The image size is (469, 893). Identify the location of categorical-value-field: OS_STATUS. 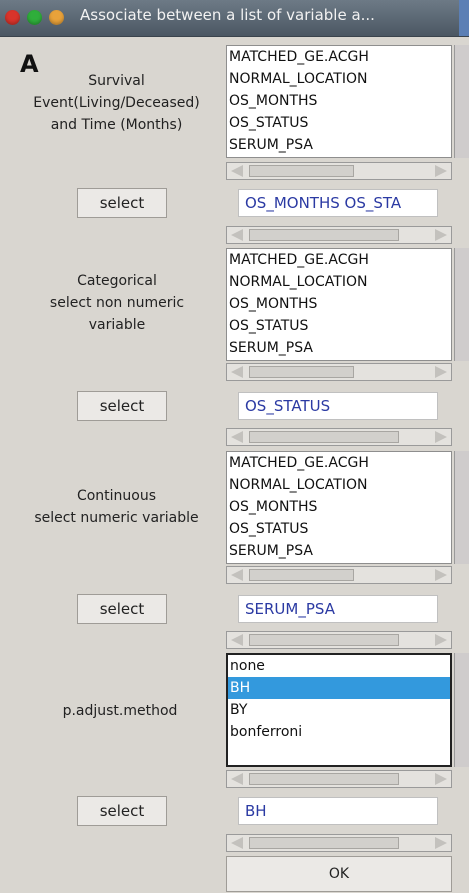
(338, 406).